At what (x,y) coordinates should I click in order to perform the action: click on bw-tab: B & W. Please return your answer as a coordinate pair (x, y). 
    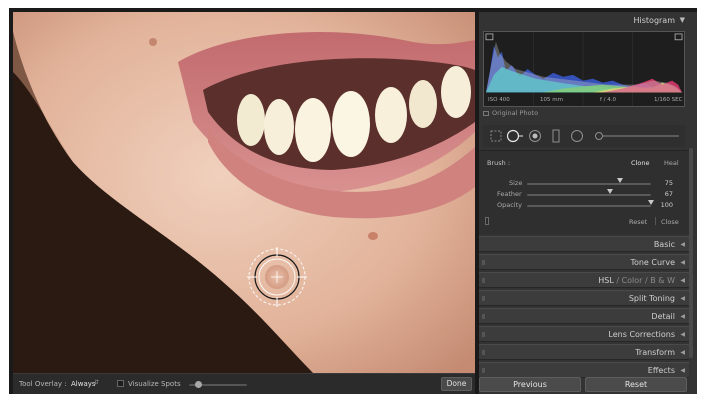
    Looking at the image, I should click on (662, 280).